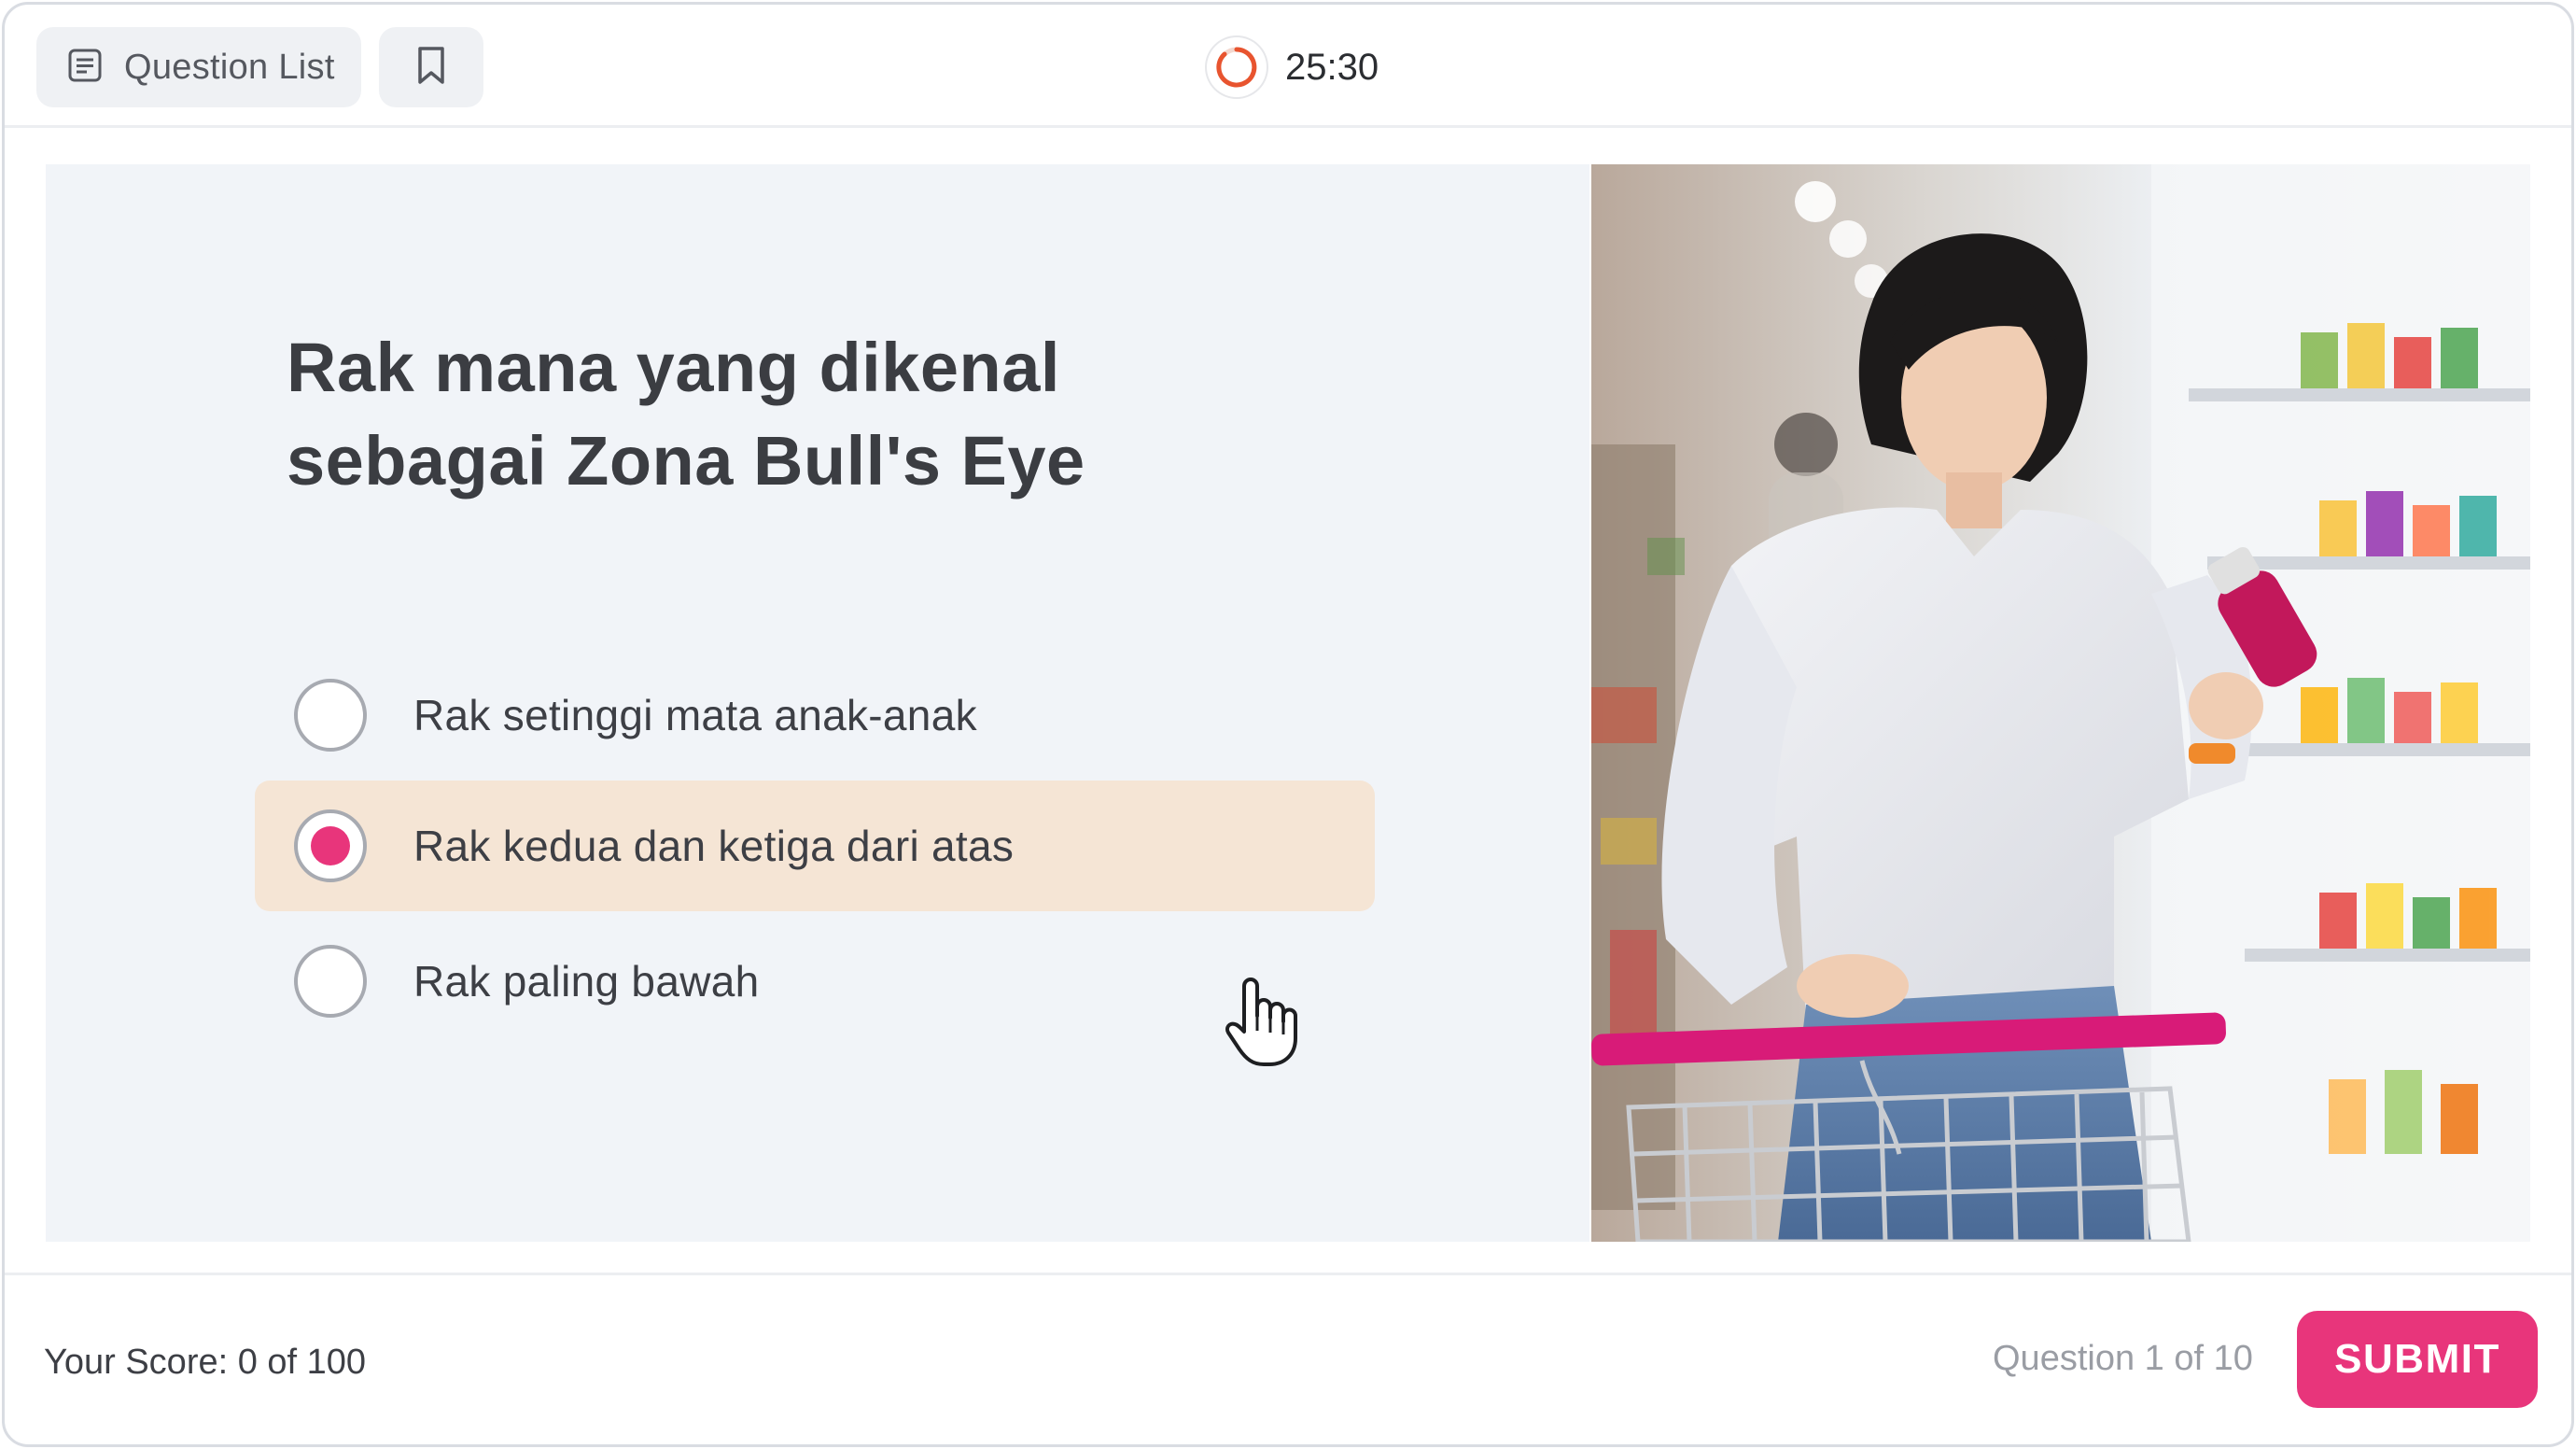 This screenshot has width=2576, height=1449. What do you see at coordinates (1237, 67) in the screenshot?
I see `timer-ring-icon` at bounding box center [1237, 67].